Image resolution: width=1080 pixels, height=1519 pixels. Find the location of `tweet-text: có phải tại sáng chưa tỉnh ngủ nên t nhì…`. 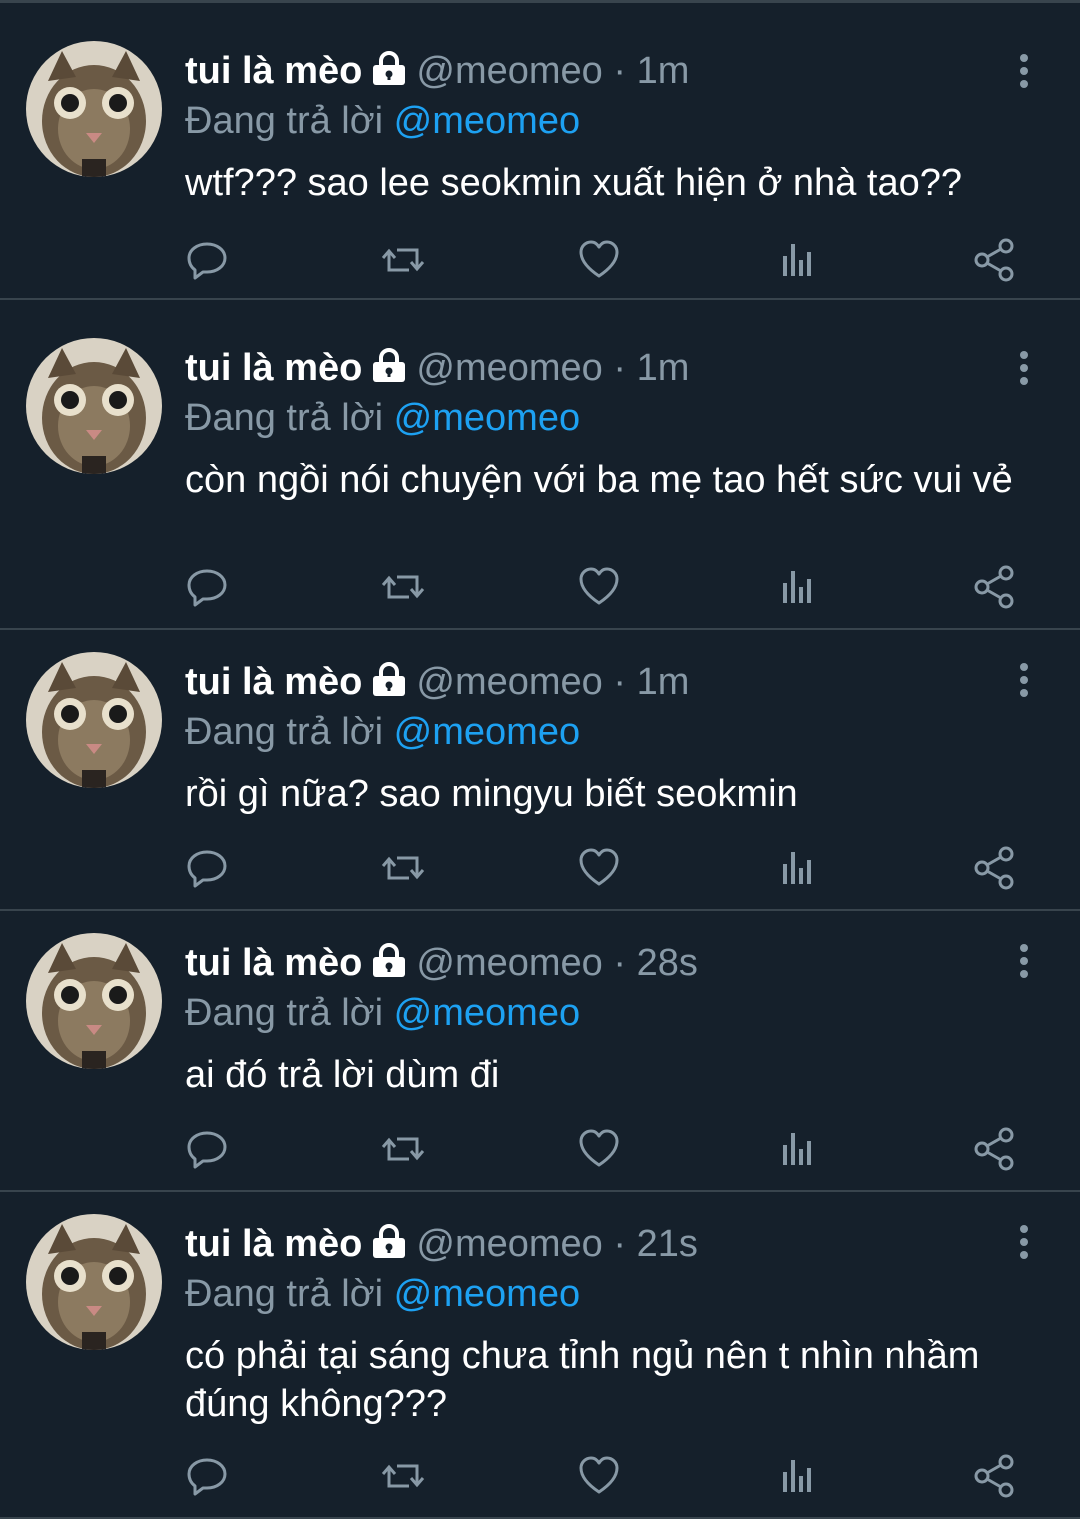

tweet-text: có phải tại sáng chưa tỉnh ngủ nên t nhì… is located at coordinates (582, 1380).